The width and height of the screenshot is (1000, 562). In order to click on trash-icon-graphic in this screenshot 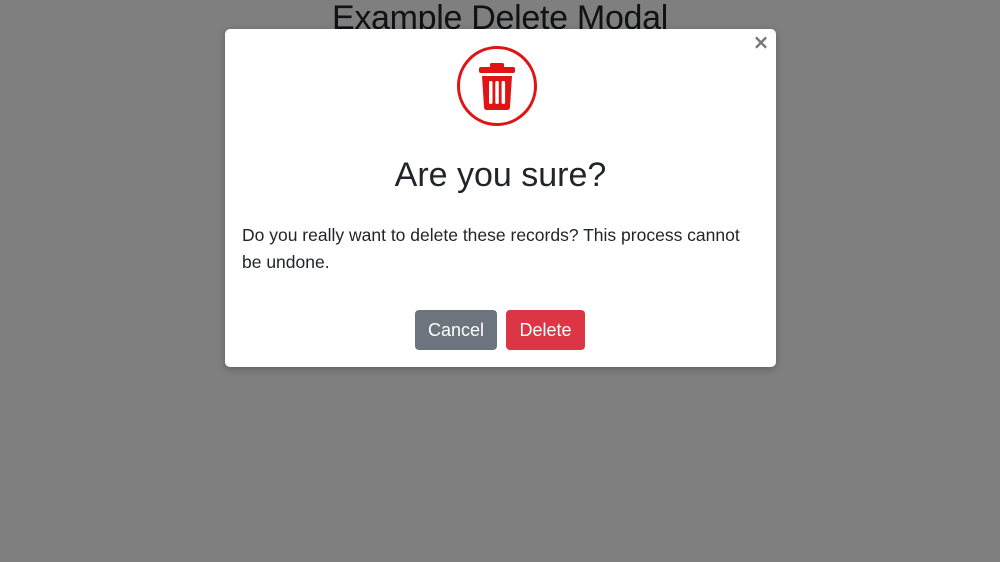, I will do `click(497, 86)`.